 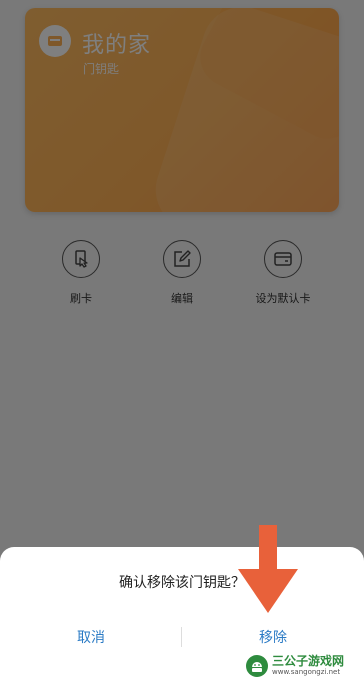 What do you see at coordinates (273, 637) in the screenshot?
I see `remove-button: 移除` at bounding box center [273, 637].